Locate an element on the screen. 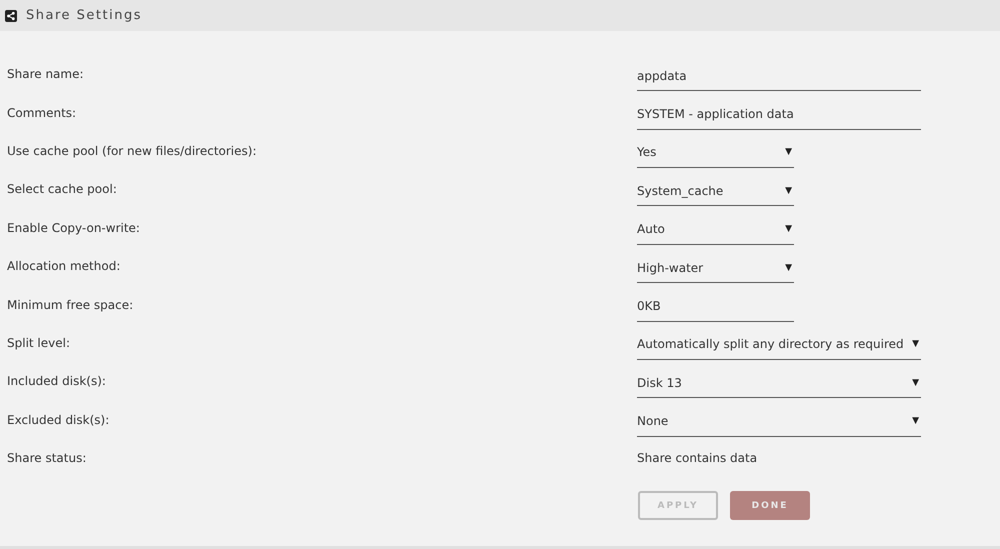  dropdown: Disk 13 ▼ is located at coordinates (779, 383).